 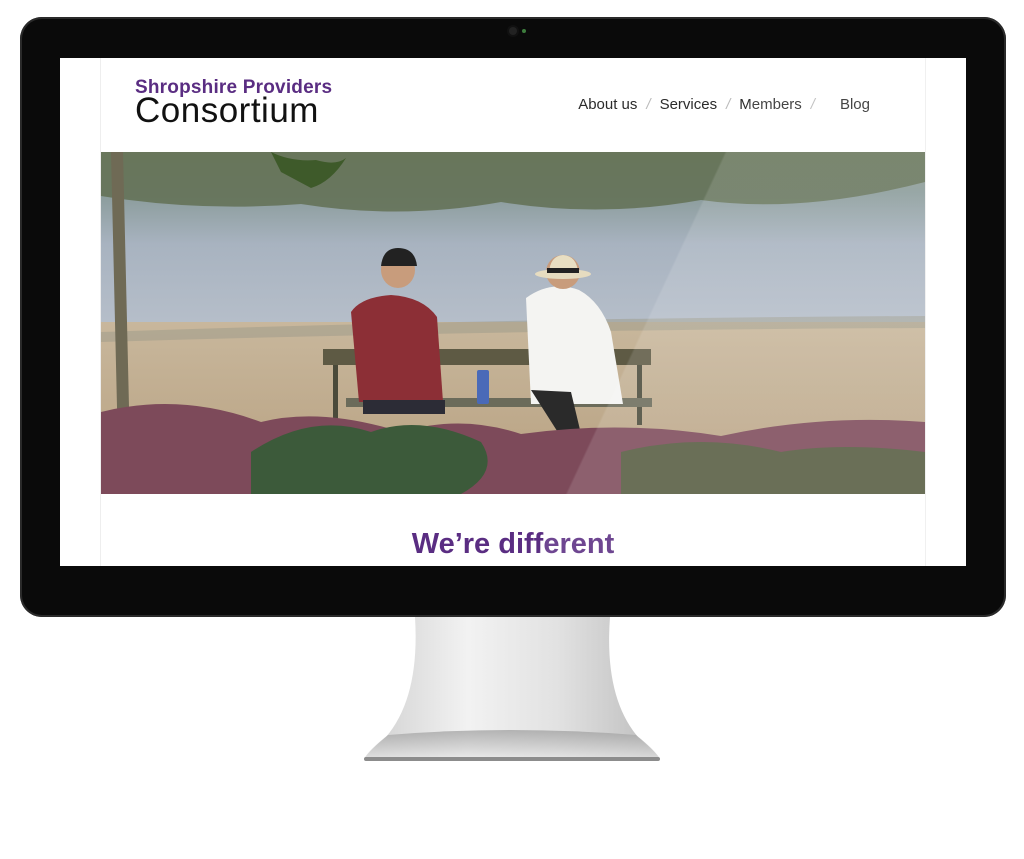 I want to click on logo-line-2: Consortium, so click(x=227, y=111).